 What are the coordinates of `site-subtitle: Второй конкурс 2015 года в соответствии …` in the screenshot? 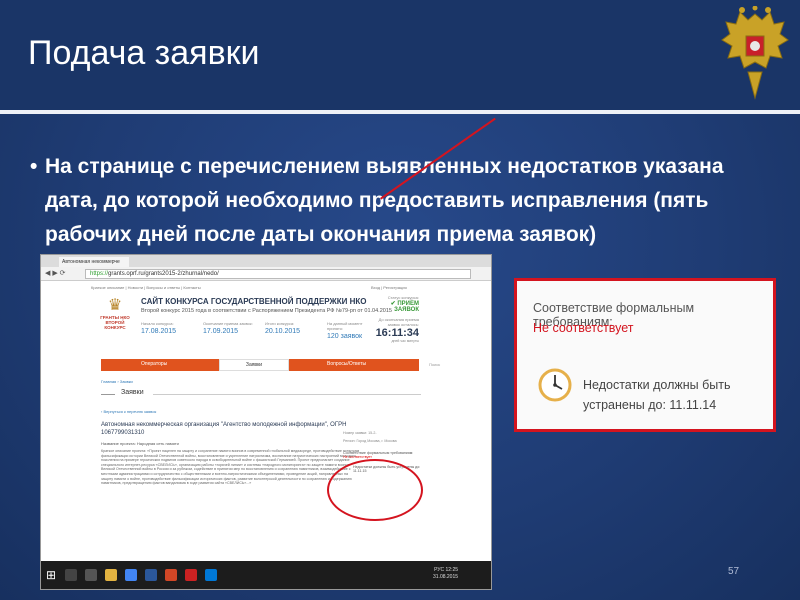 It's located at (266, 311).